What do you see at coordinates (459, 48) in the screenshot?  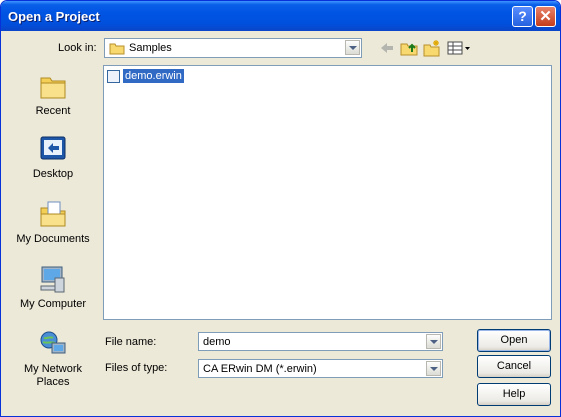 I see `view-menu-icon` at bounding box center [459, 48].